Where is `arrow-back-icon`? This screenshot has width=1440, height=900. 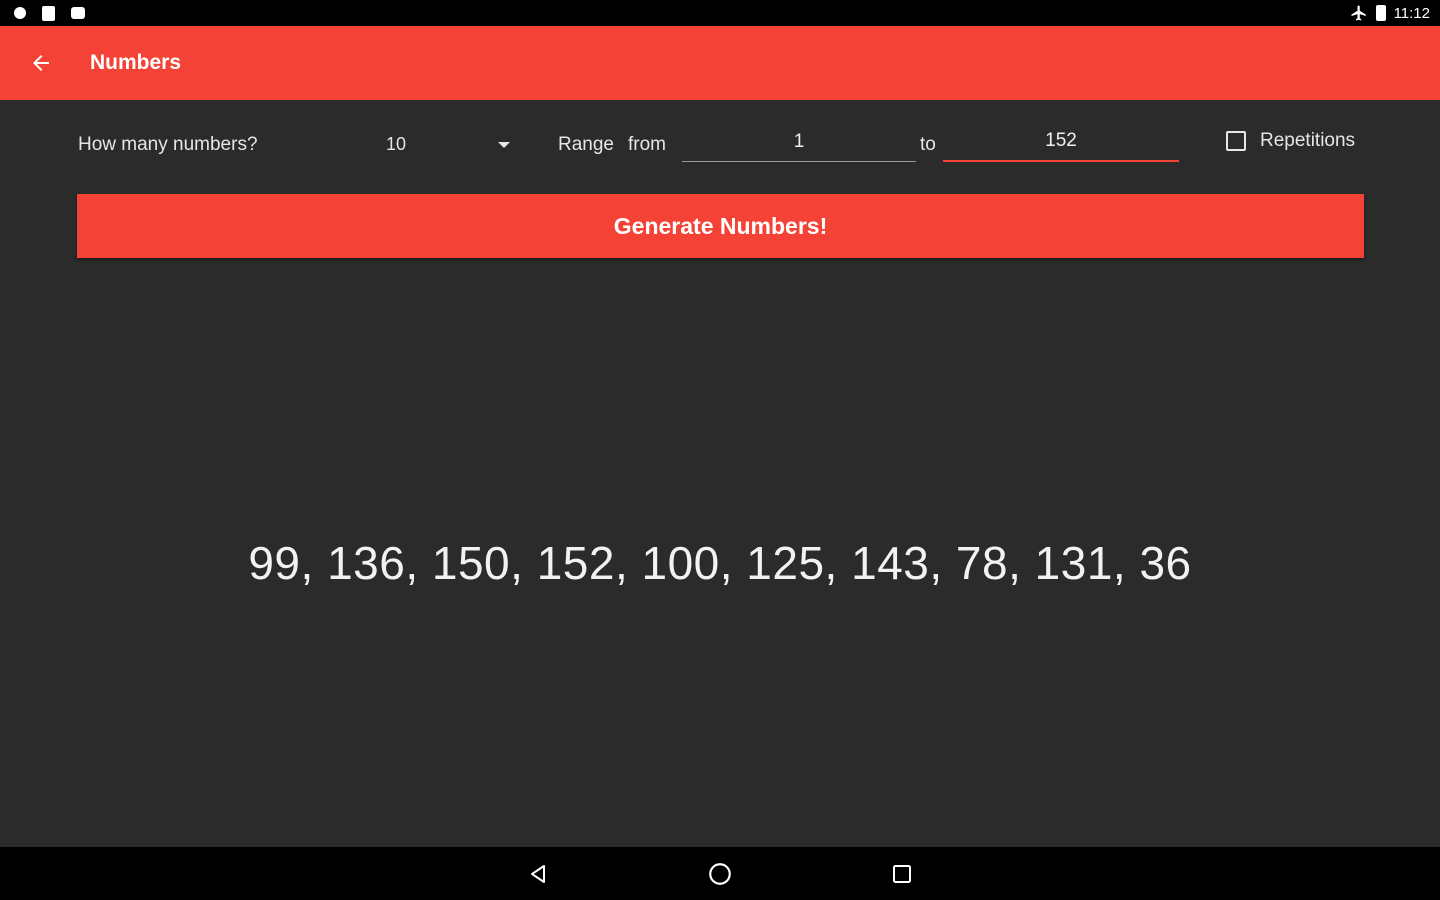 arrow-back-icon is located at coordinates (41, 63).